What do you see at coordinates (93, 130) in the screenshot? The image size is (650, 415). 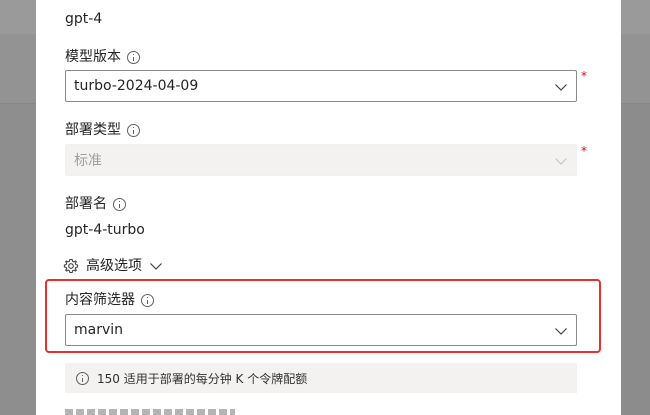 I see `deployment-type-label: 部署类型` at bounding box center [93, 130].